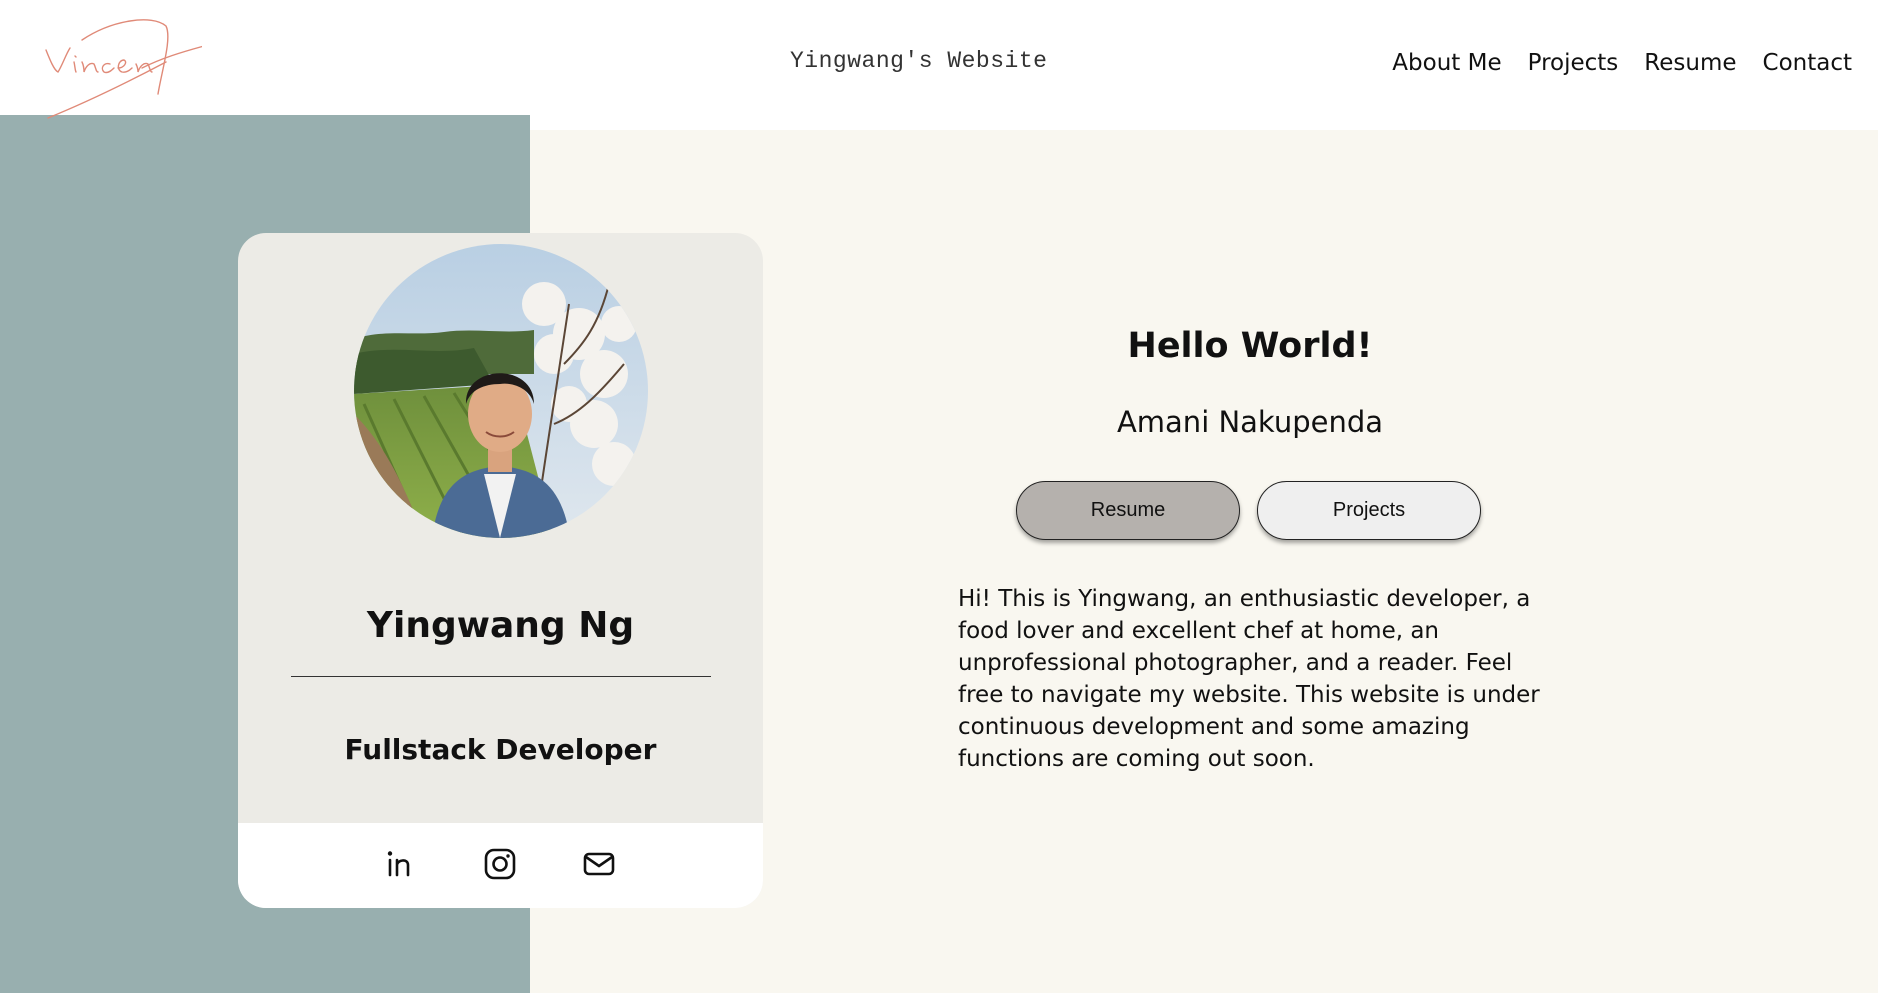  I want to click on divider, so click(501, 676).